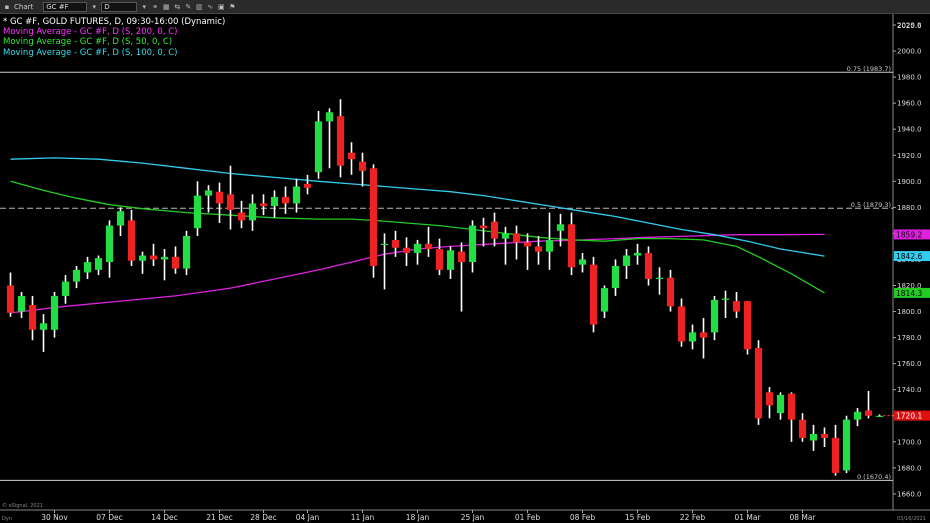 This screenshot has width=930, height=523. What do you see at coordinates (263, 517) in the screenshot?
I see `x-tick-label: 28 Dec` at bounding box center [263, 517].